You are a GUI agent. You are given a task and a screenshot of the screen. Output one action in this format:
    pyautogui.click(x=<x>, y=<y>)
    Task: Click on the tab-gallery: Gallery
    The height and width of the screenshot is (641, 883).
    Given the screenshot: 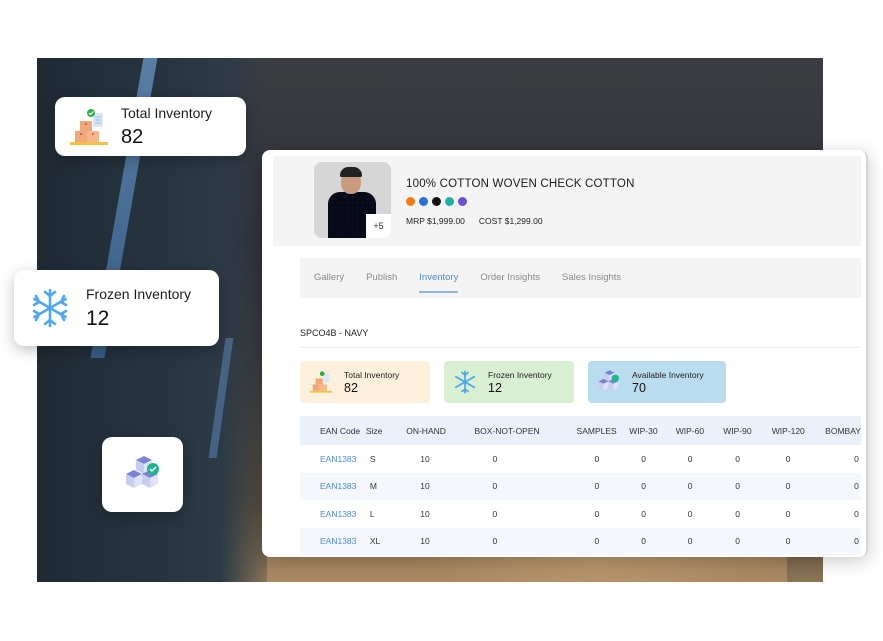 What is the action you would take?
    pyautogui.click(x=329, y=278)
    